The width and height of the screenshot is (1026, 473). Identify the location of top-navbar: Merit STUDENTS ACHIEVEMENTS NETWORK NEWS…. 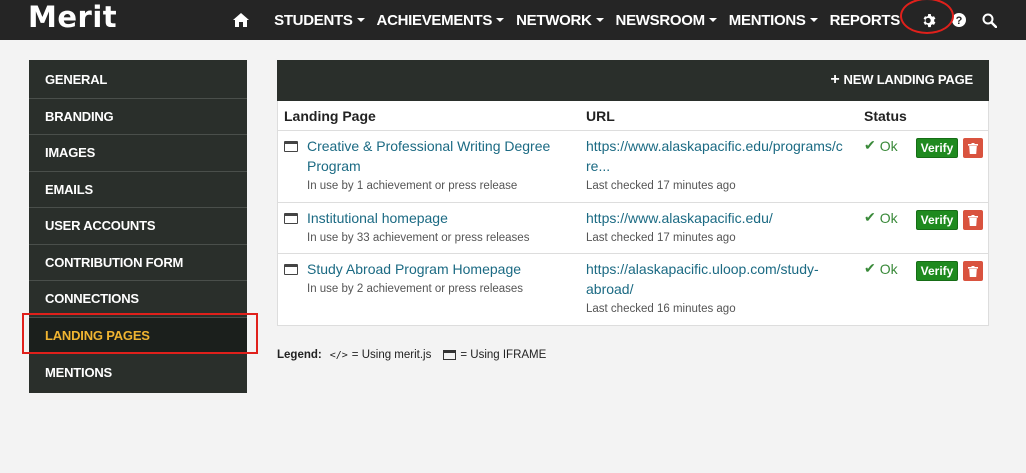
(513, 20).